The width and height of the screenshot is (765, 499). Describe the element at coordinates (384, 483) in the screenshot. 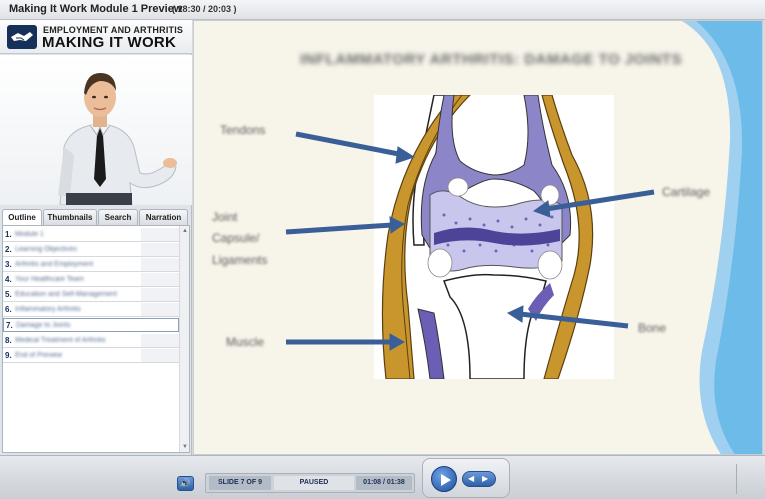

I see `elapsed-time: 01:08 / 01:38` at that location.